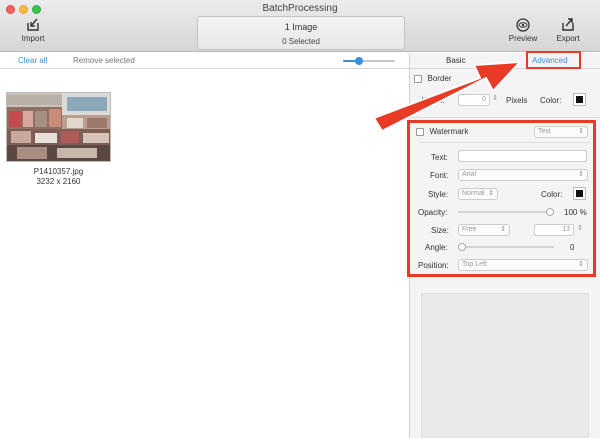 This screenshot has width=600, height=438. What do you see at coordinates (579, 99) in the screenshot?
I see `border-color-well` at bounding box center [579, 99].